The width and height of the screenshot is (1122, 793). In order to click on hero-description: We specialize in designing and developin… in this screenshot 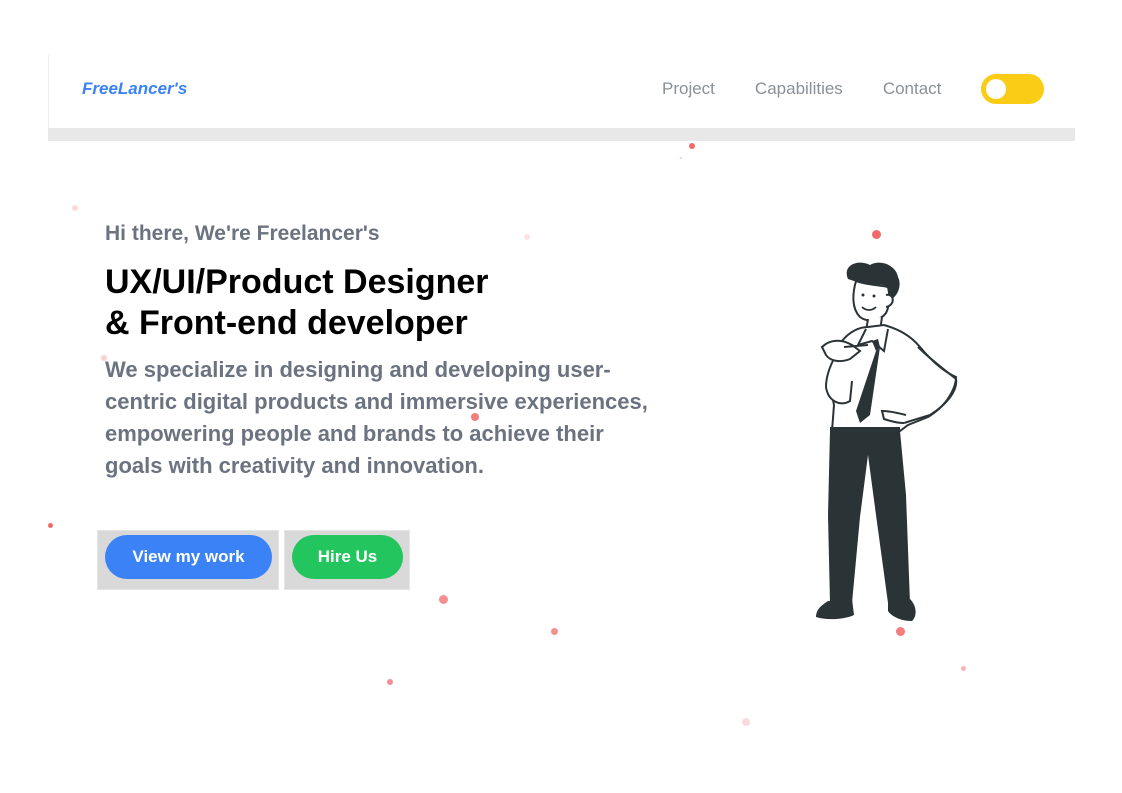, I will do `click(376, 417)`.